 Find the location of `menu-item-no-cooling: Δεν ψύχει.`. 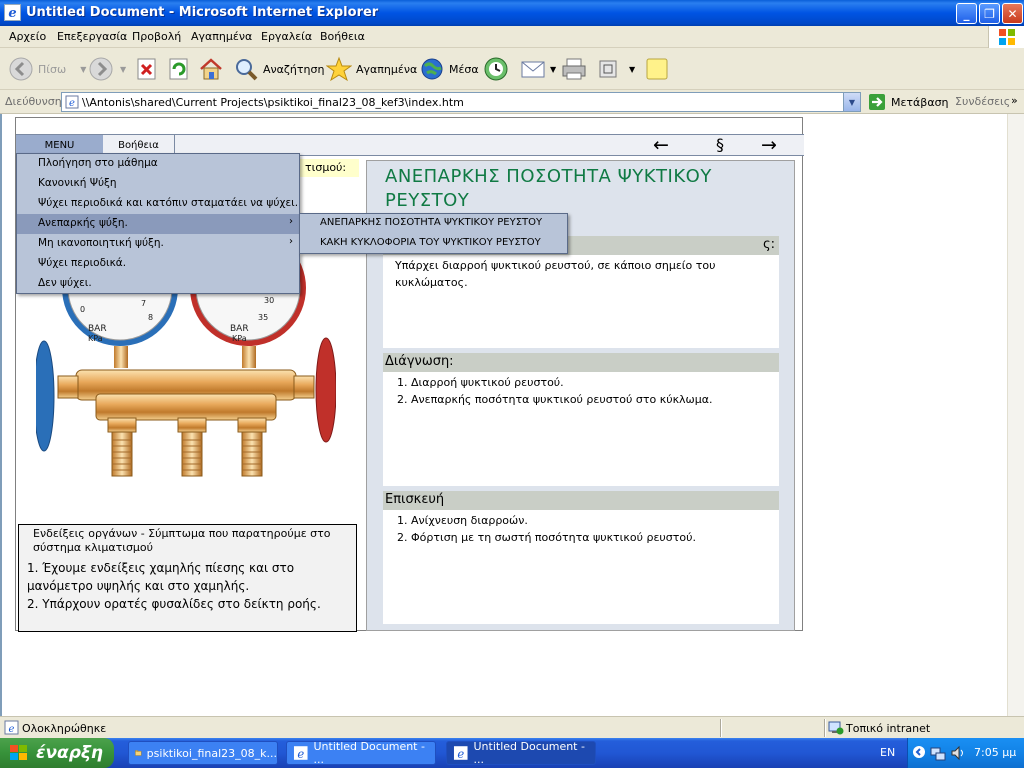

menu-item-no-cooling: Δεν ψύχει. is located at coordinates (158, 284).